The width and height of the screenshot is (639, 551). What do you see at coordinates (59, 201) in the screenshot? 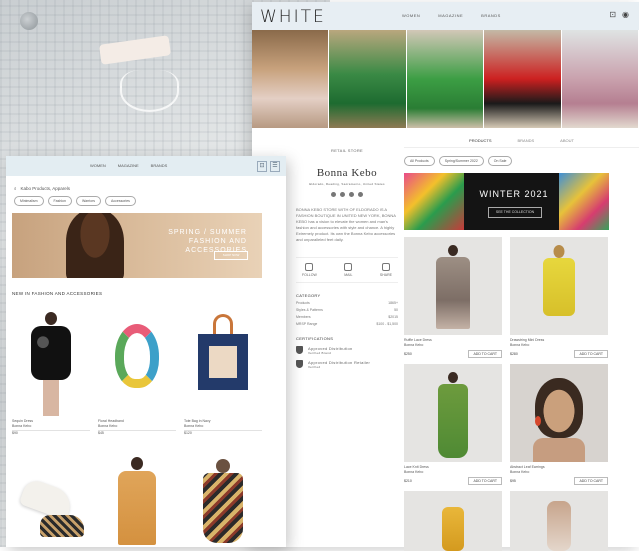
I see `filter-chip: Fashion` at bounding box center [59, 201].